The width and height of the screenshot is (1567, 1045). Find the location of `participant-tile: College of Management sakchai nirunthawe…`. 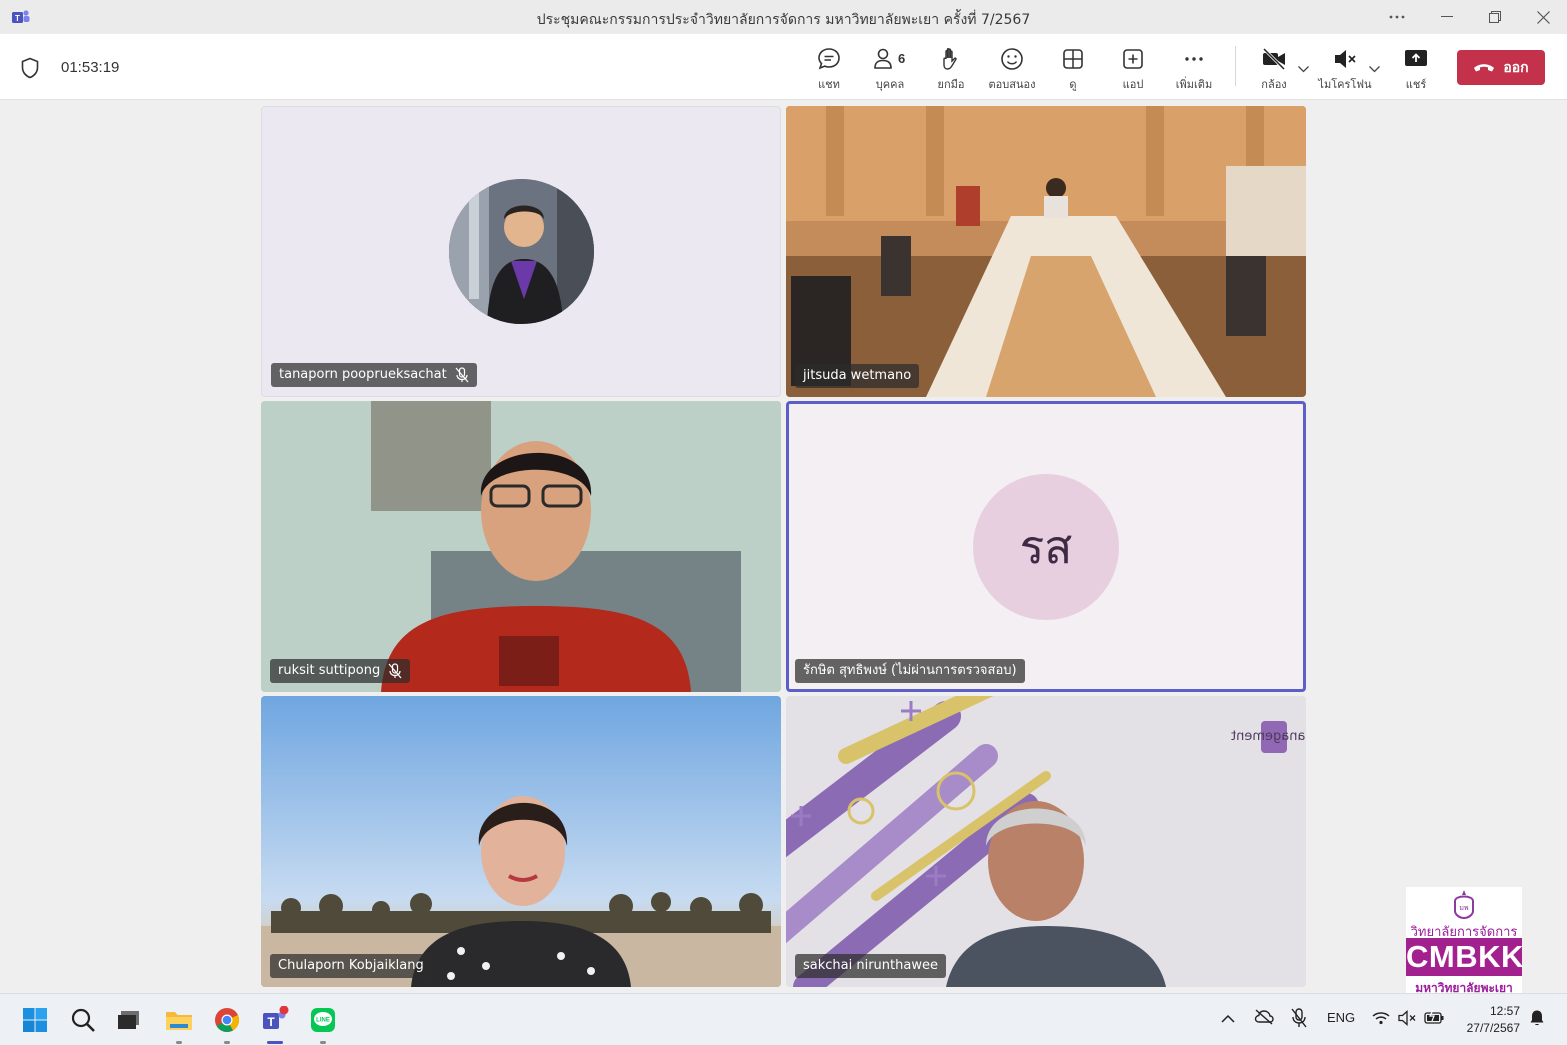

participant-tile: College of Management sakchai nirunthawe… is located at coordinates (1046, 841).